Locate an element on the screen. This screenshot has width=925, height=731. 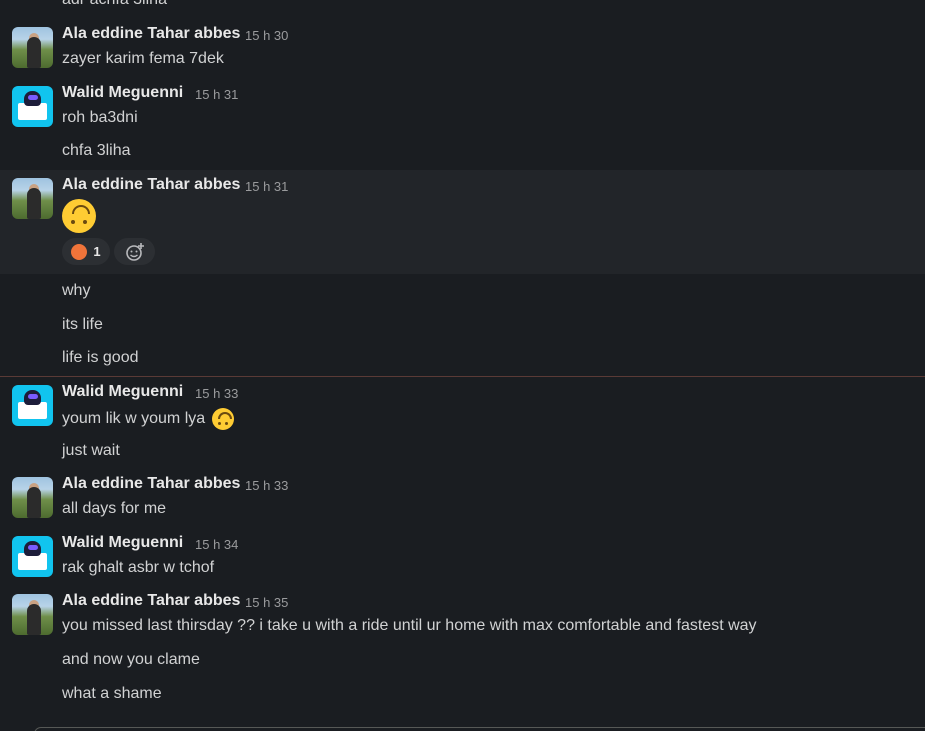
message-text: chfa 3liha is located at coordinates (96, 150).